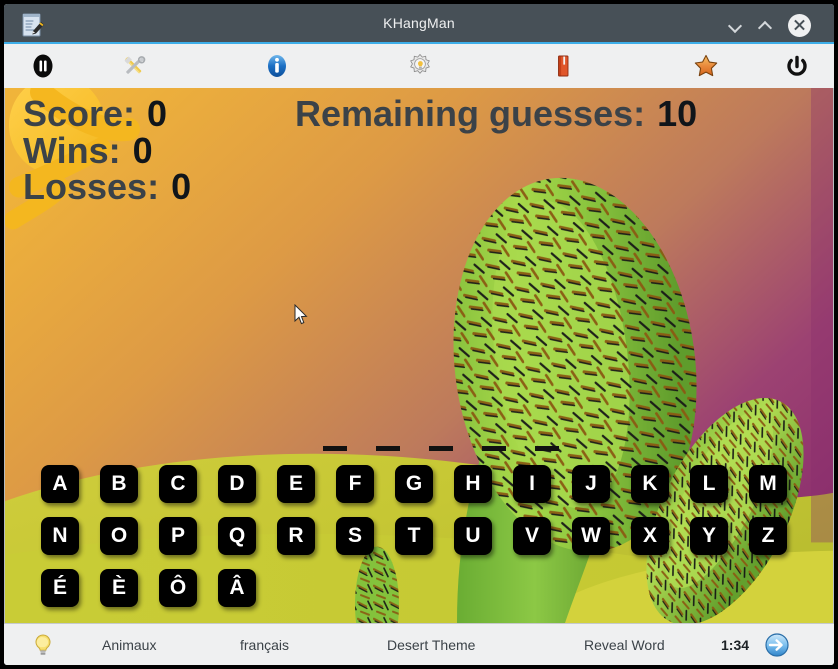  What do you see at coordinates (650, 484) in the screenshot?
I see `letter-key-K: K` at bounding box center [650, 484].